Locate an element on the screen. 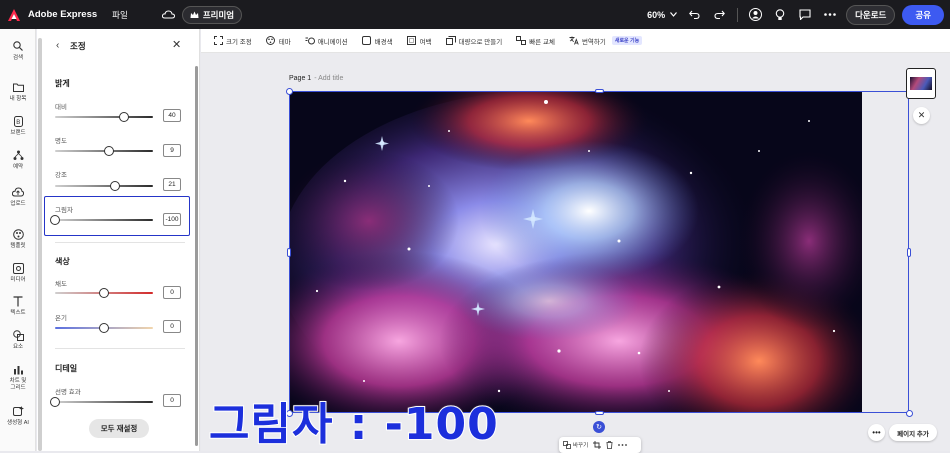 The width and height of the screenshot is (950, 453). highlights-slider is located at coordinates (104, 186).